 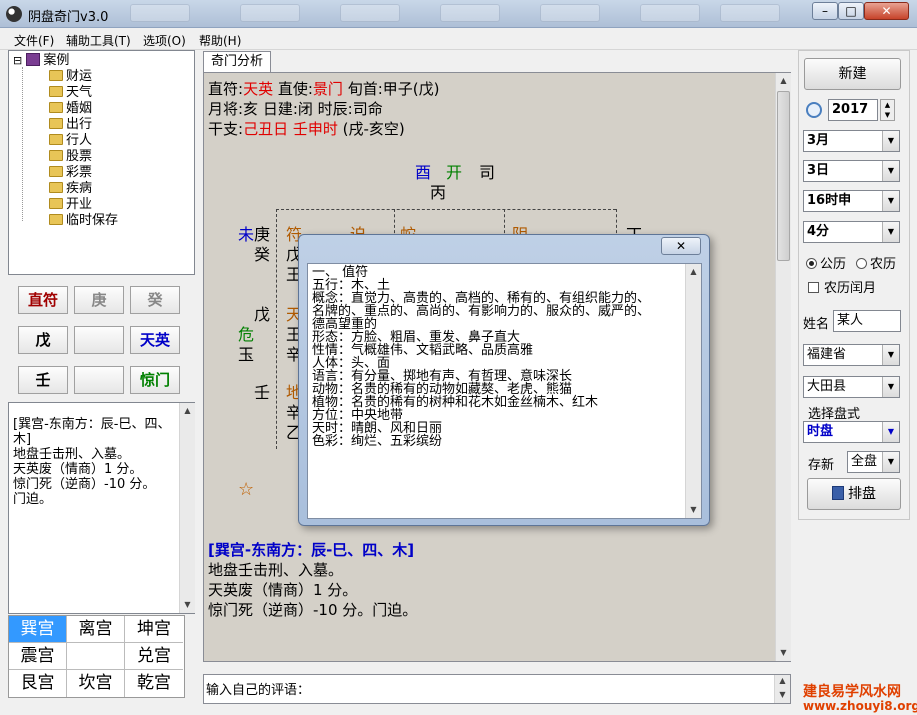 I want to click on case-tree: ⊟ 案例 财运 天气 婚姻 出行 行人 股票 彩票 疾病 开业 临时保存, so click(x=101, y=162).